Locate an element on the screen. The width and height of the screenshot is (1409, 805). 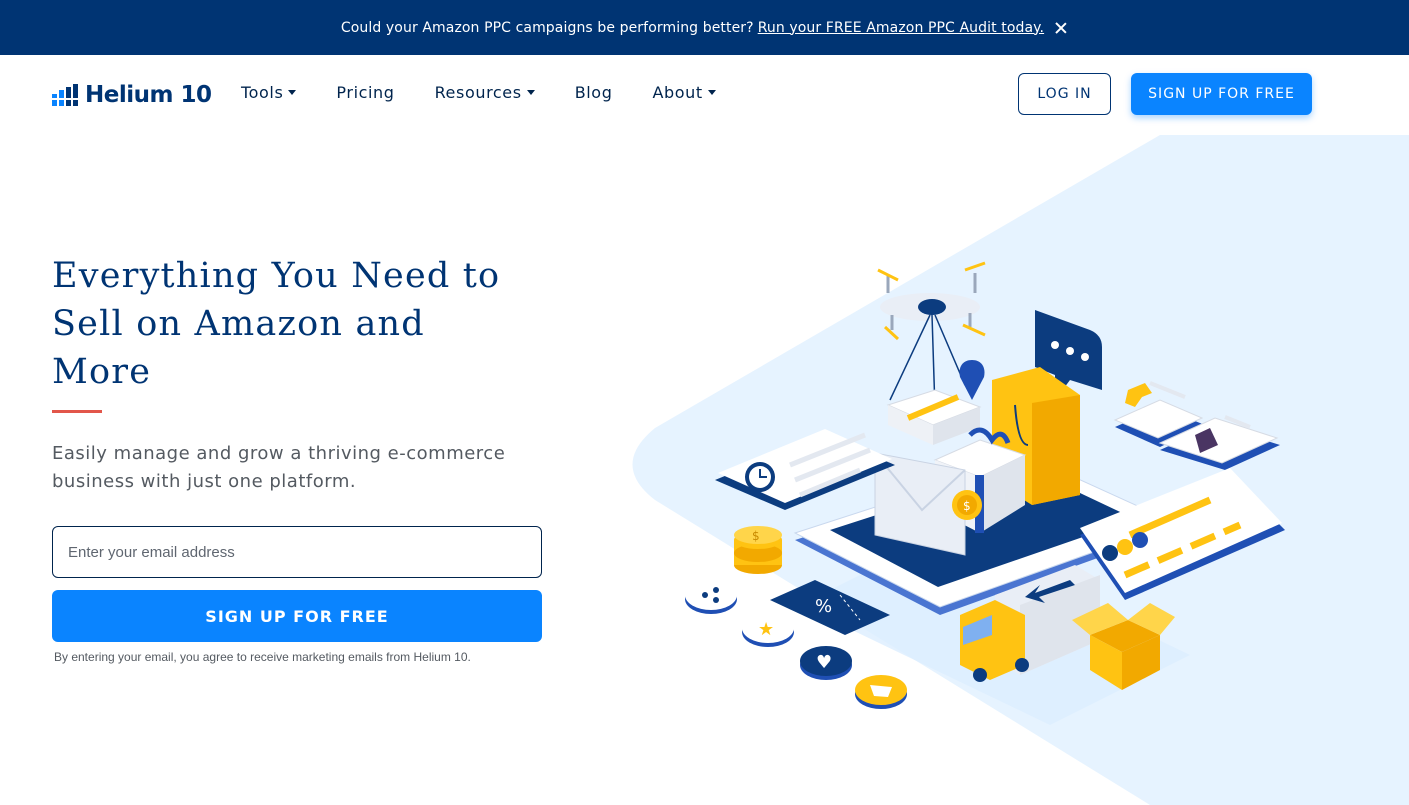
logo: Helium 10 is located at coordinates (132, 95).